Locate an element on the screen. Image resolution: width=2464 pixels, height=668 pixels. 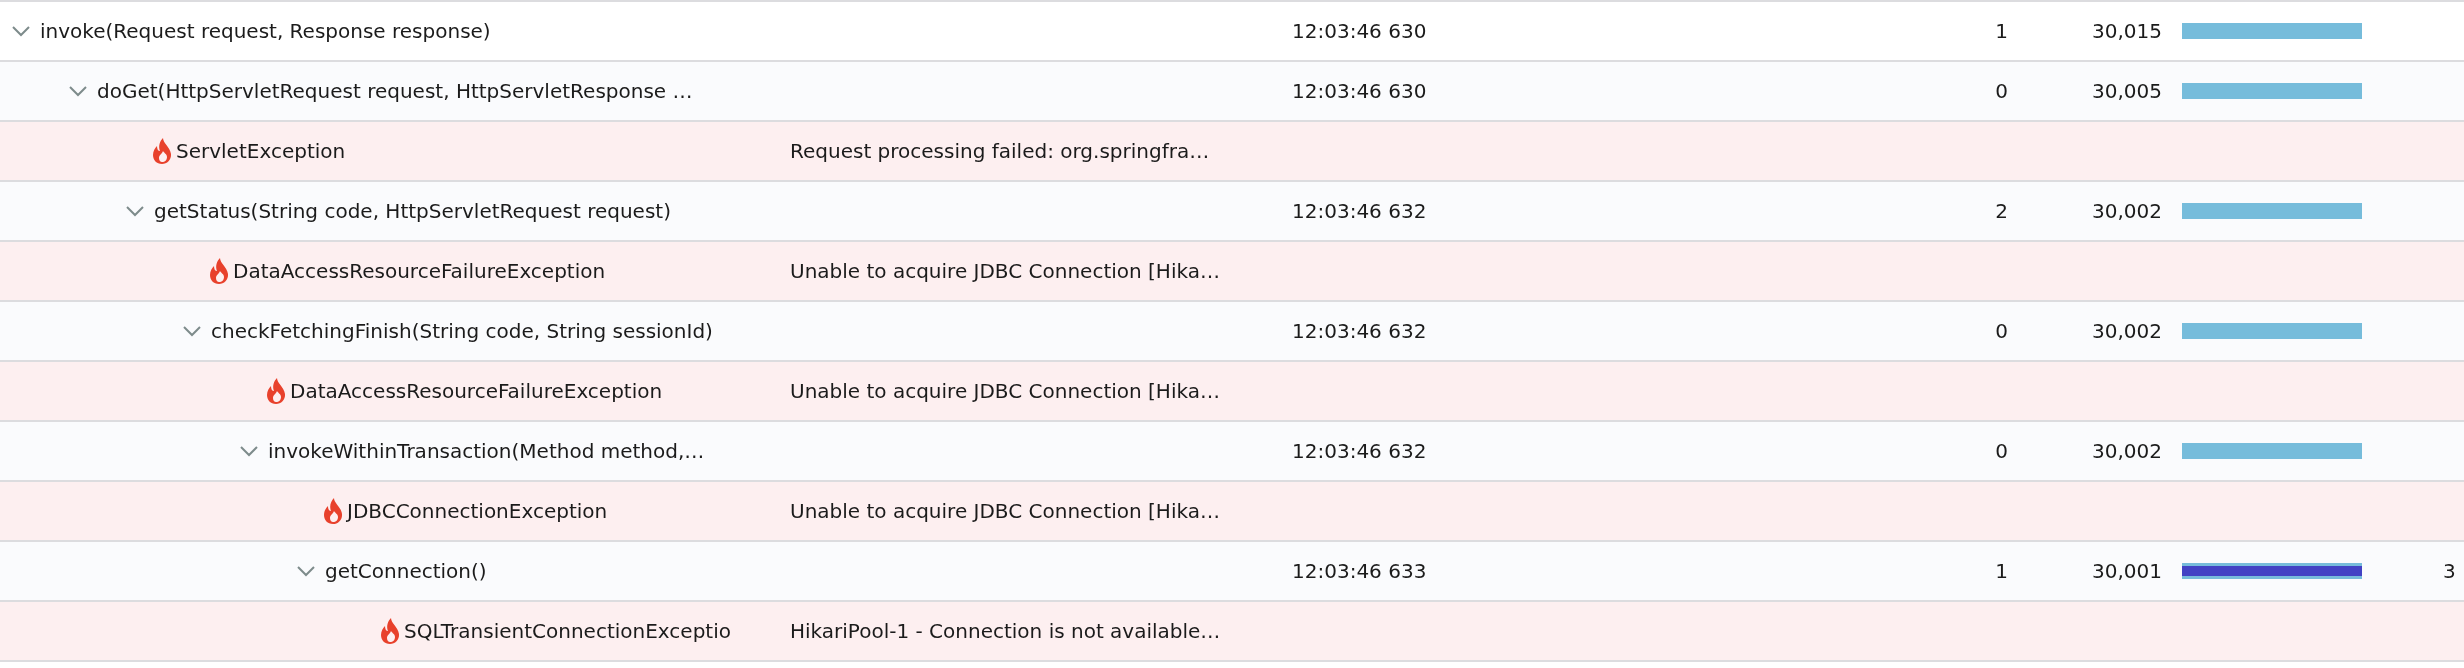
method-name: getStatus(String code, HttpServletRequest request) is located at coordinates (412, 211).